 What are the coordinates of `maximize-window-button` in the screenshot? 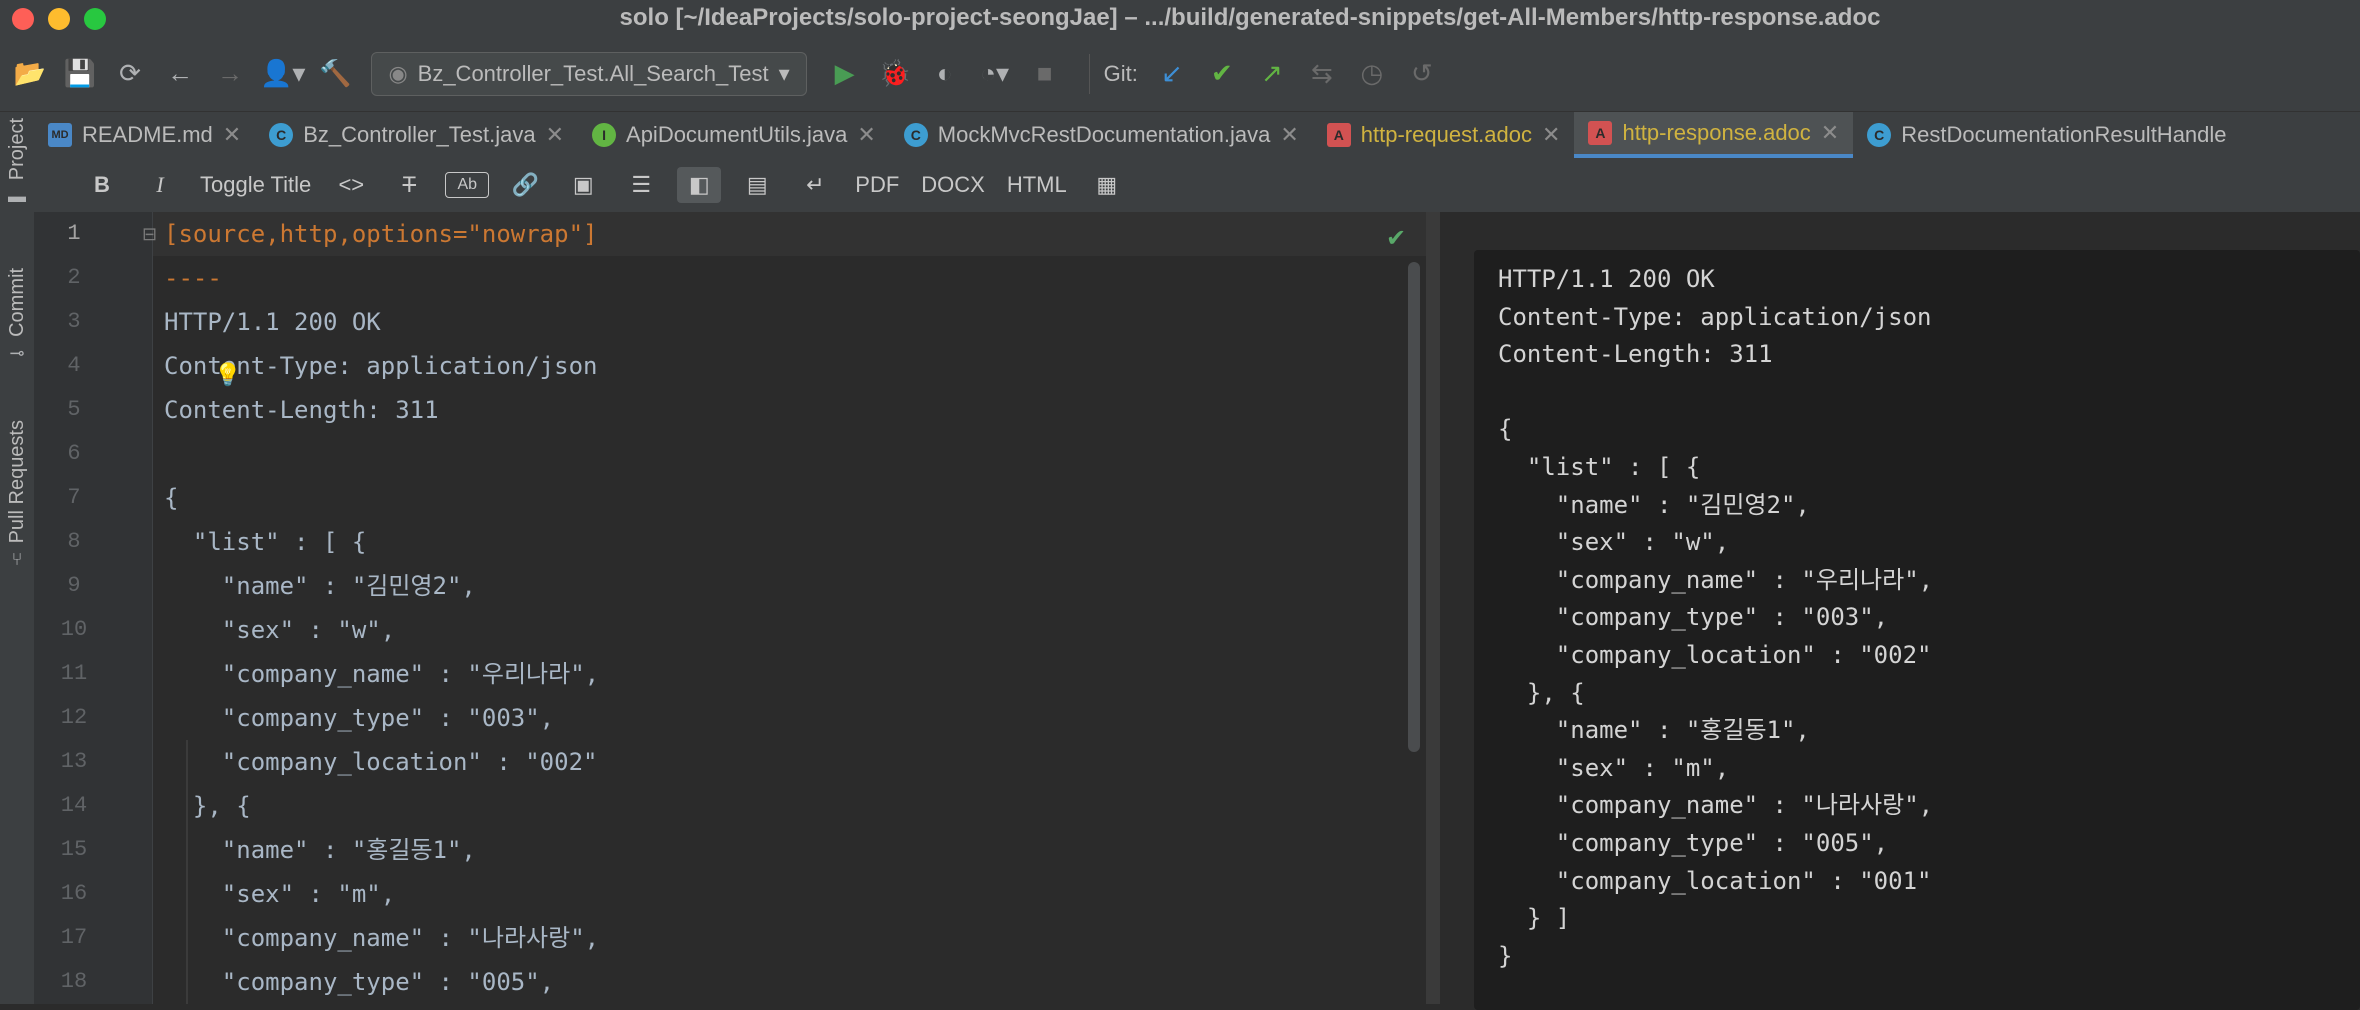 It's located at (95, 19).